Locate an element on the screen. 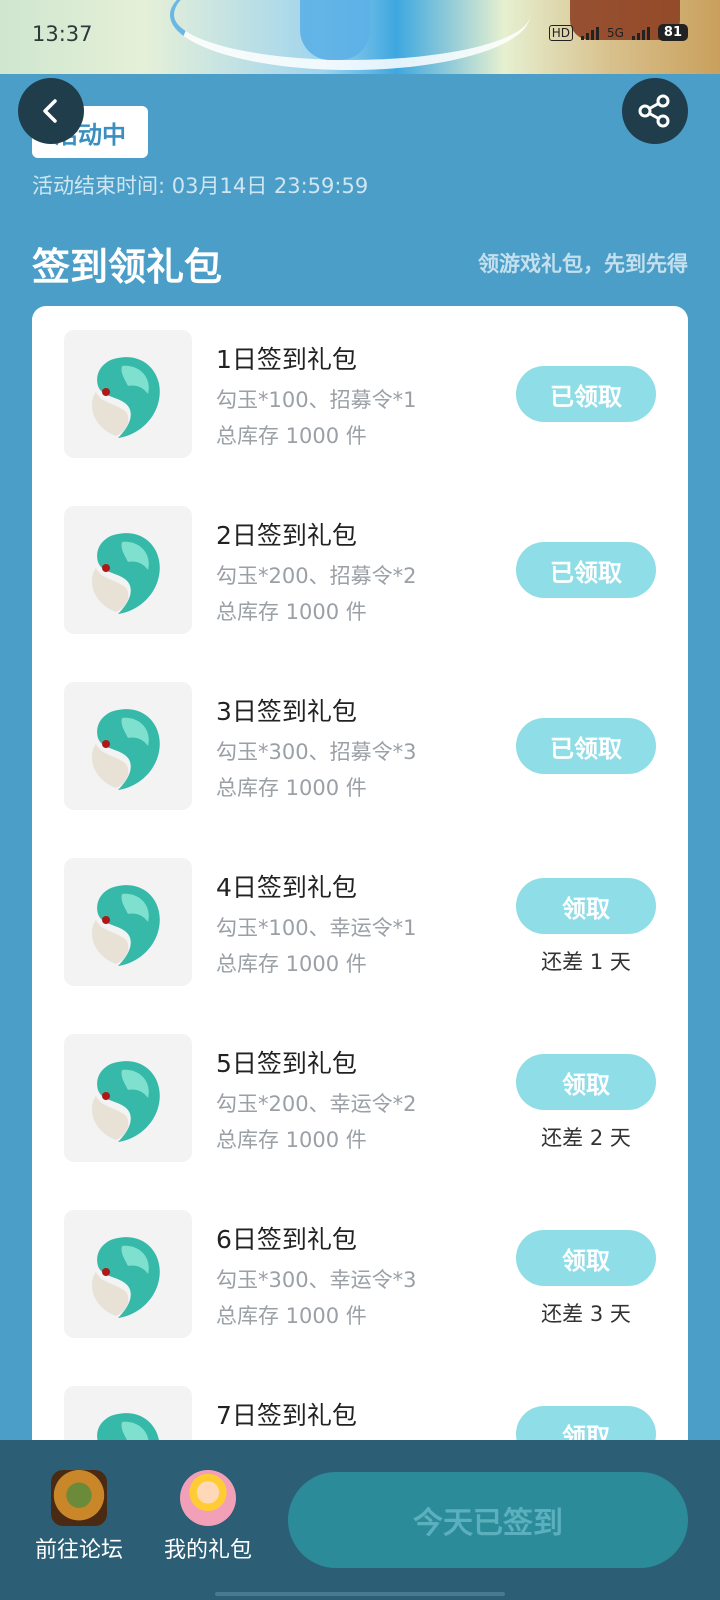  banner-art-figure is located at coordinates (335, 30).